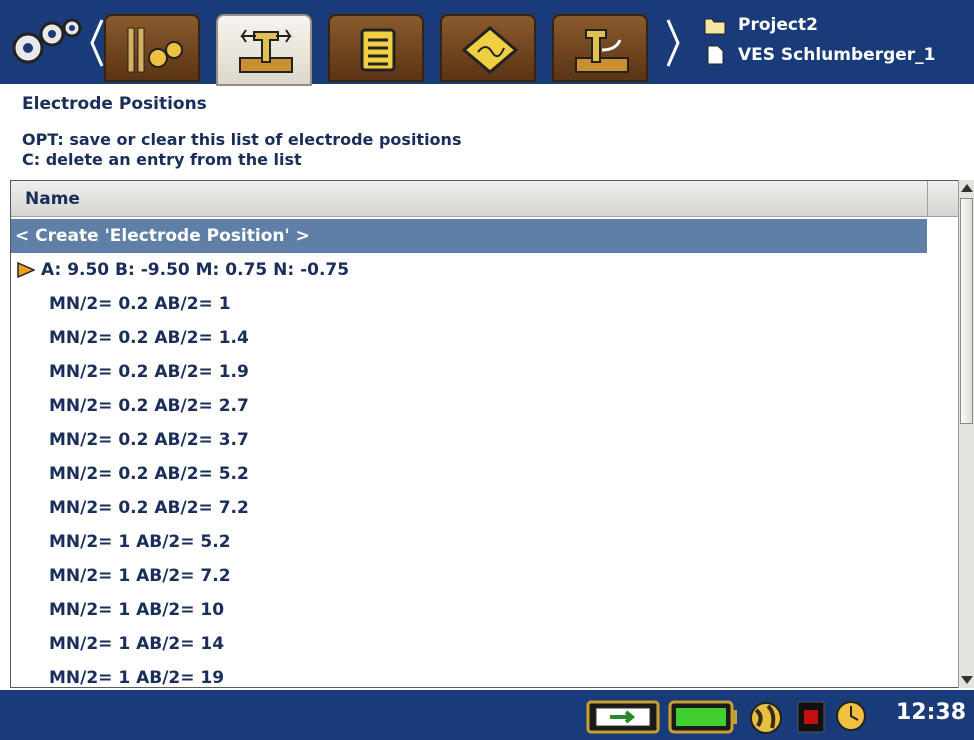  I want to click on clock-icon, so click(851, 716).